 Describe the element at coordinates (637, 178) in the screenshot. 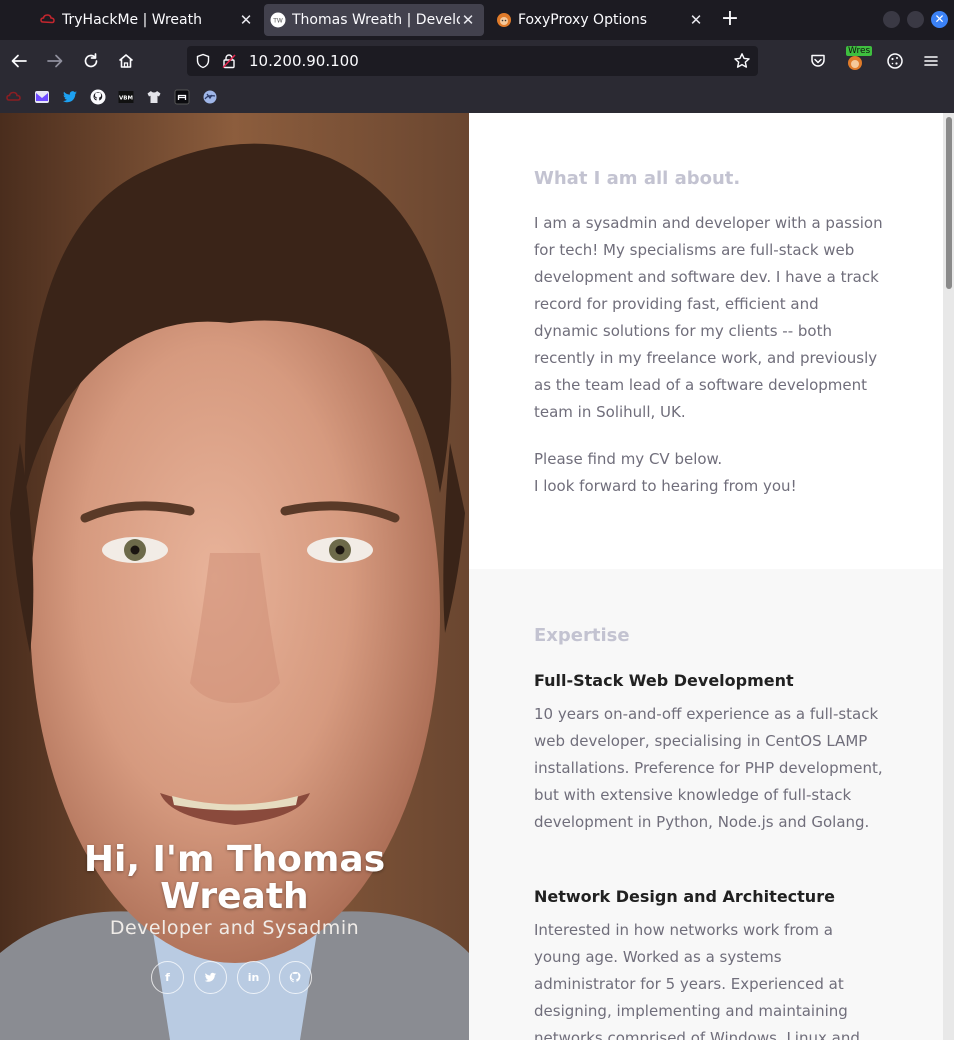

I see `about-title: What I am all about.` at that location.